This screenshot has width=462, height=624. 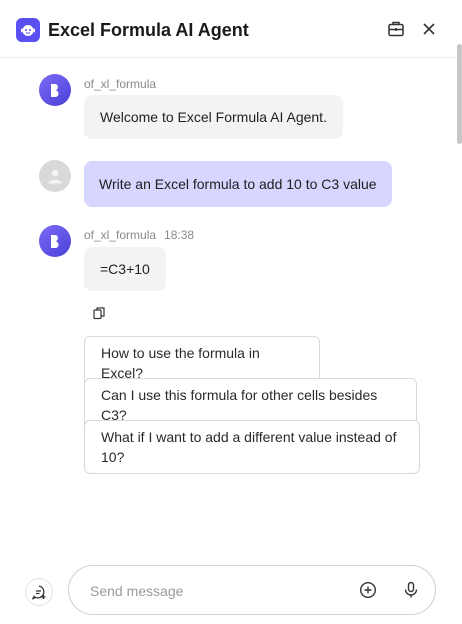 I want to click on bot-message: Welcome to Excel Formula AI Agent., so click(x=213, y=117).